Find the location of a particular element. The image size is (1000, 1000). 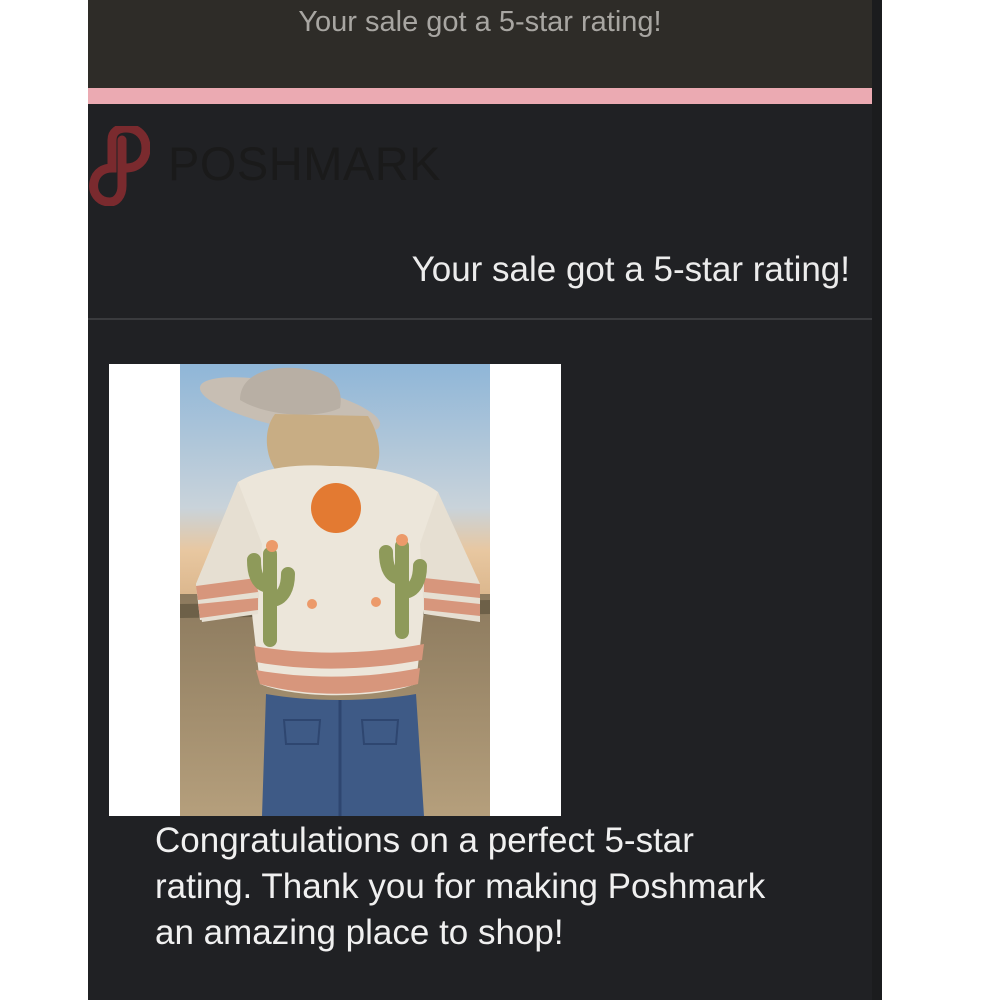

email-edge is located at coordinates (877, 500).